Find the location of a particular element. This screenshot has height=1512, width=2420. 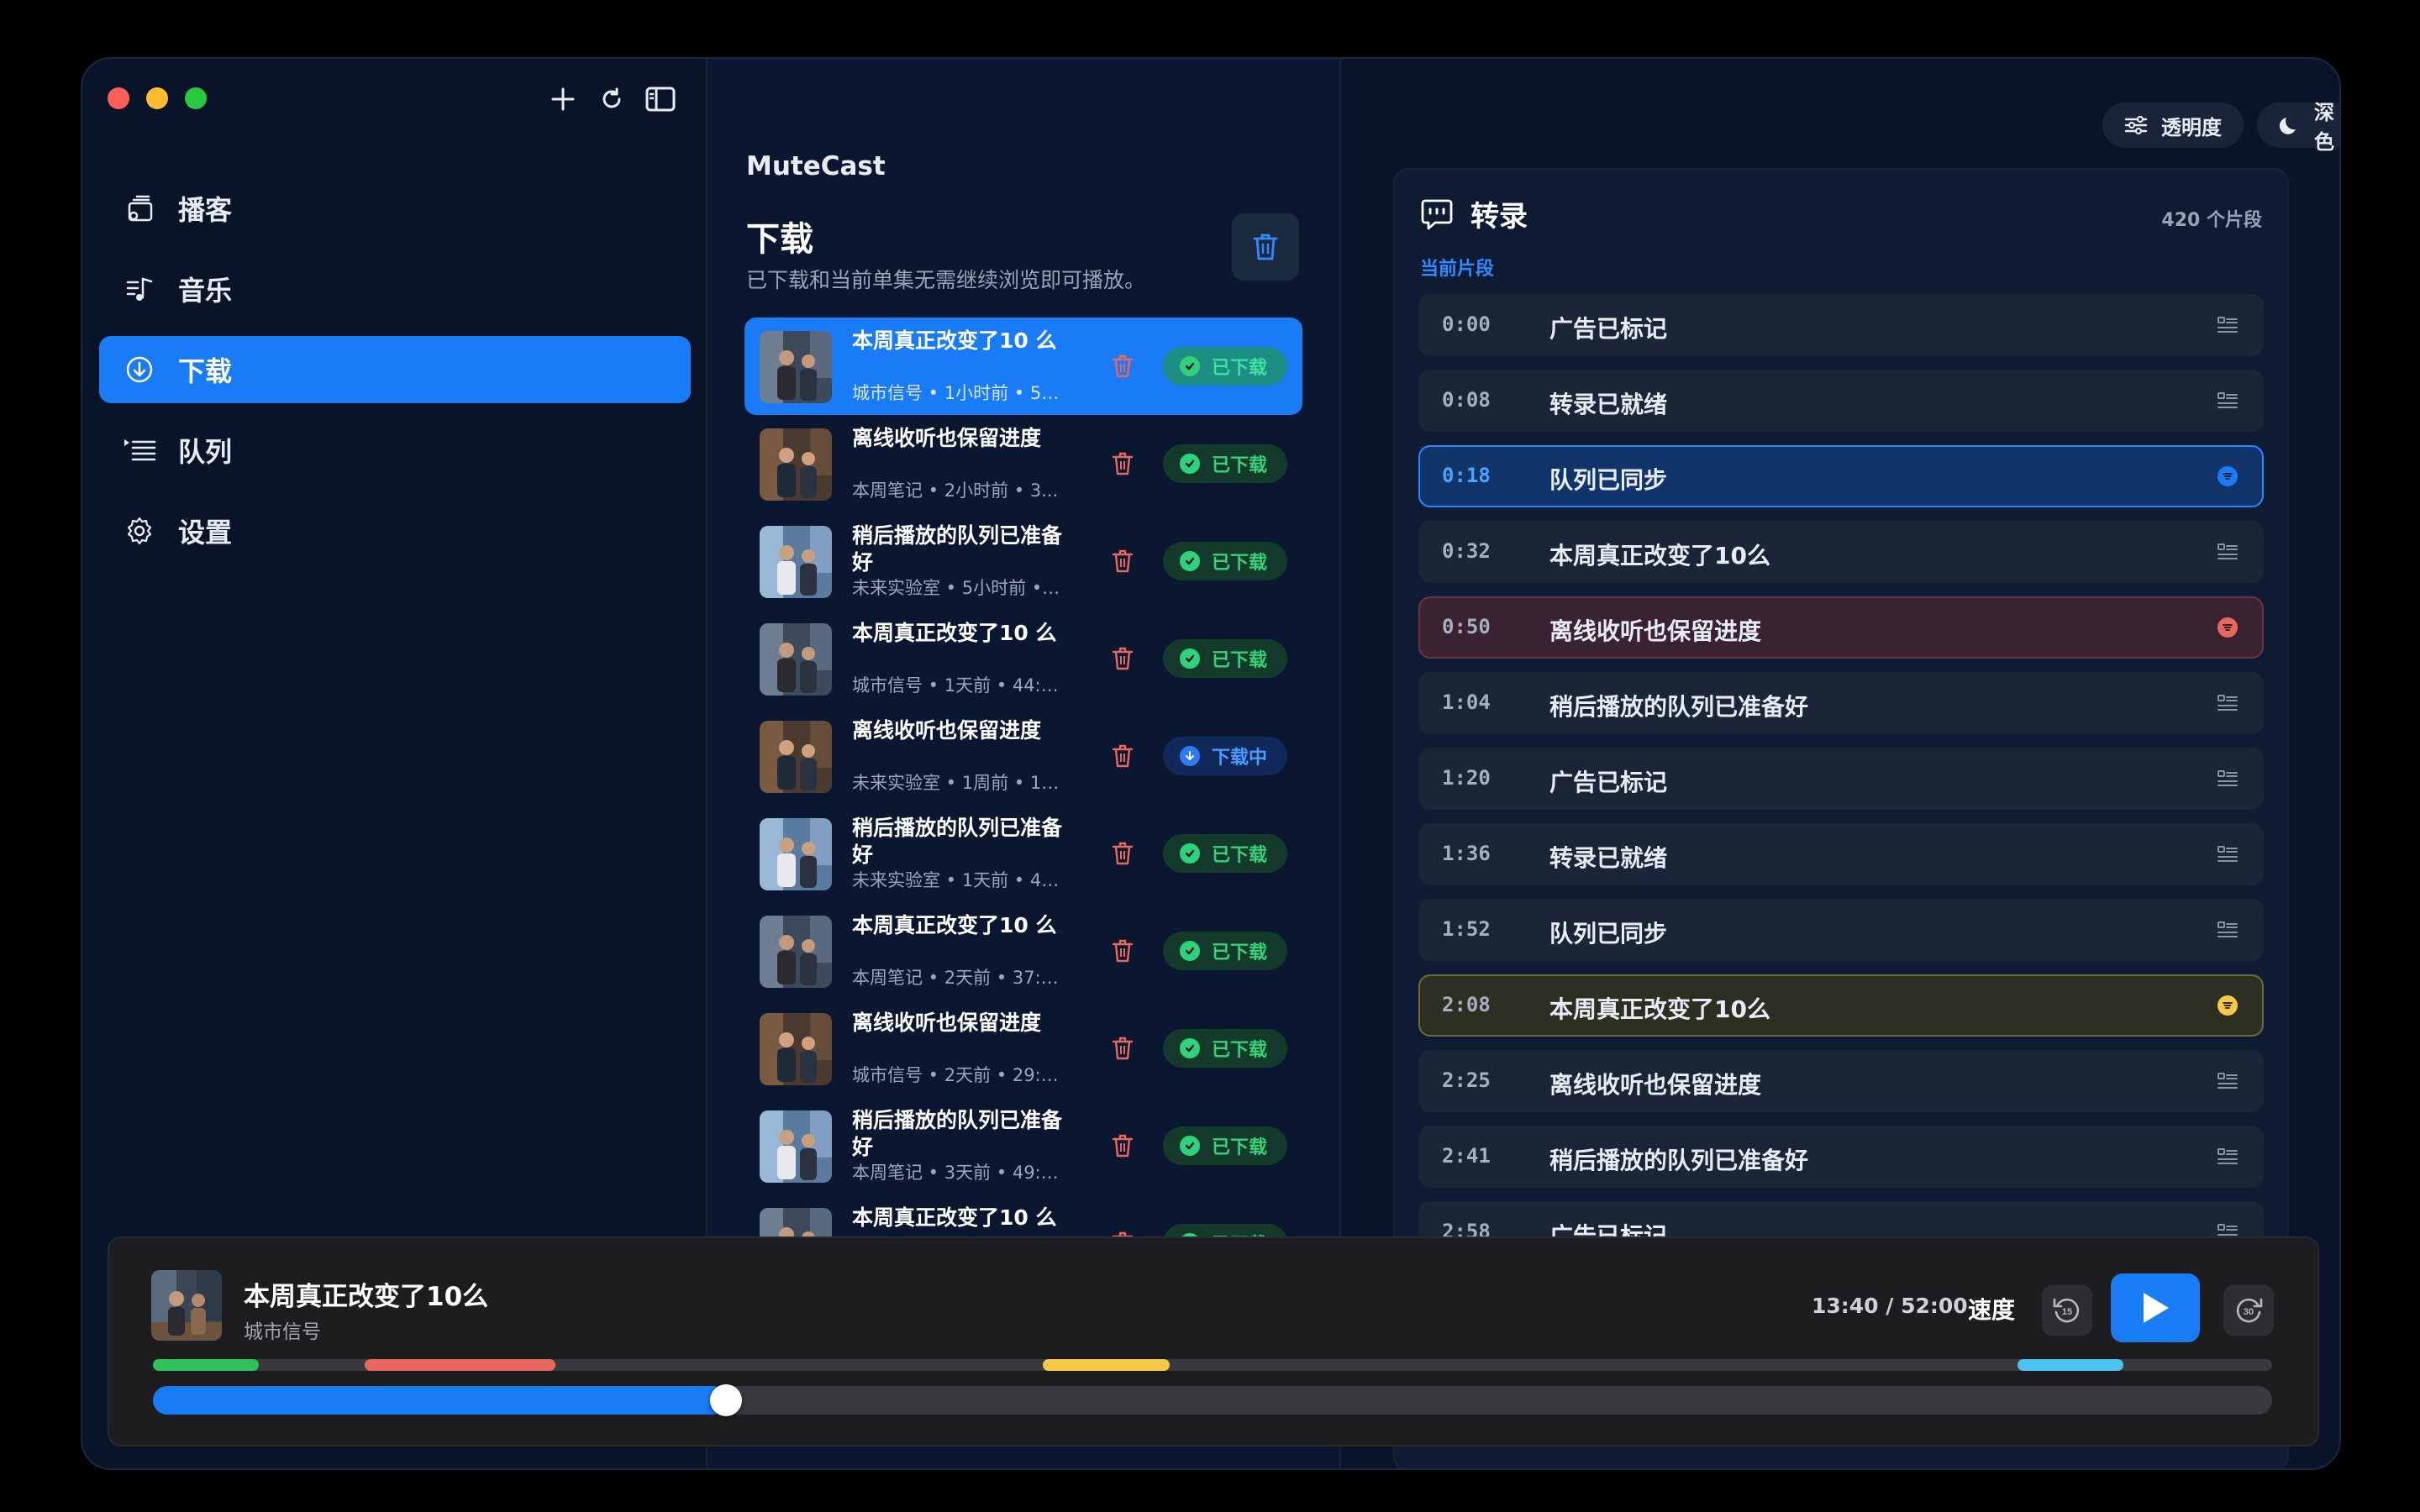

transcript-segment: 1:20 广告已标记 is located at coordinates (1841, 779).